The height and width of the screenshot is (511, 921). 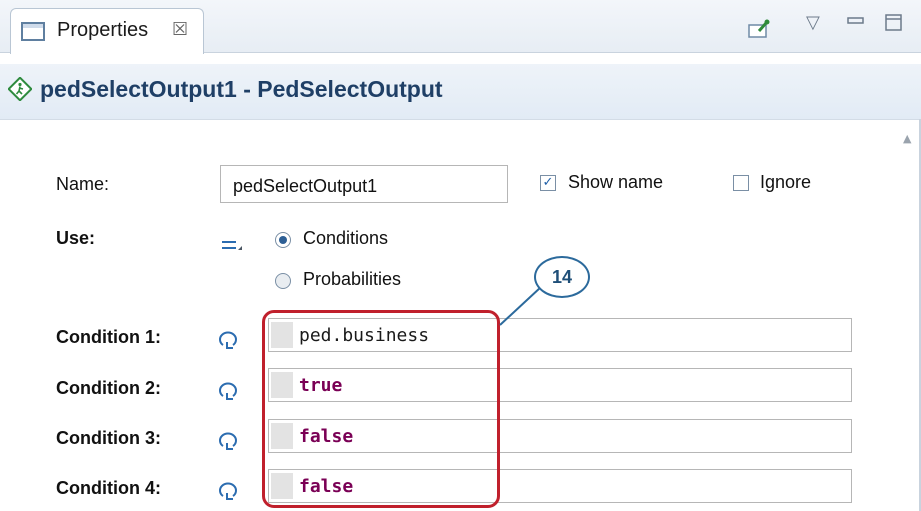 What do you see at coordinates (741, 183) in the screenshot?
I see `ignore-checkbox` at bounding box center [741, 183].